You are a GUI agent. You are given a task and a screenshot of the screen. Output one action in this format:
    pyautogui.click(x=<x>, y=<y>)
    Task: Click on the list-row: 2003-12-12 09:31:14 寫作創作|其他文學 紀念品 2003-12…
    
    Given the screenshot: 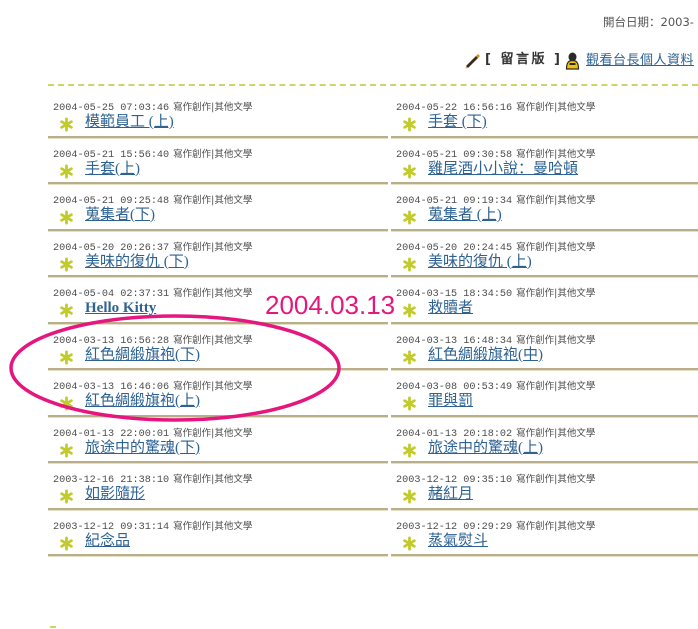 What is the action you would take?
    pyautogui.click(x=349, y=533)
    